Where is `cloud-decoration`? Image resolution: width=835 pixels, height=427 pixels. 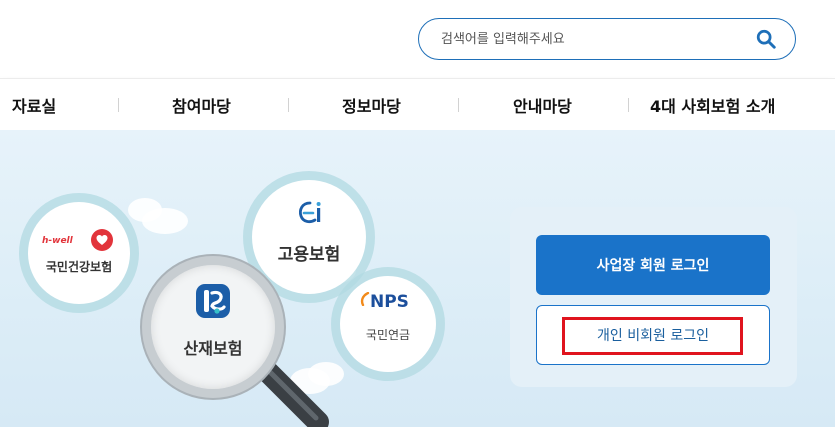 cloud-decoration is located at coordinates (165, 221).